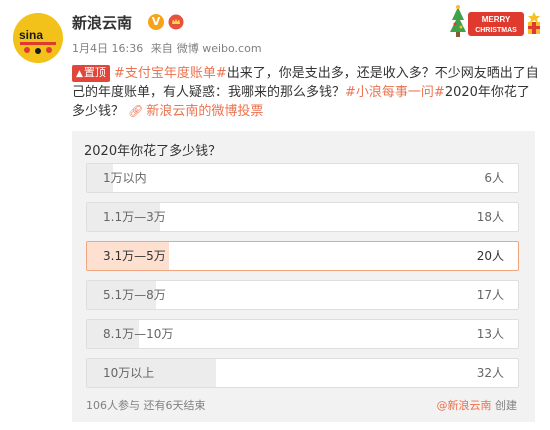 This screenshot has width=550, height=430. I want to click on verified-badge-icon: V, so click(156, 22).